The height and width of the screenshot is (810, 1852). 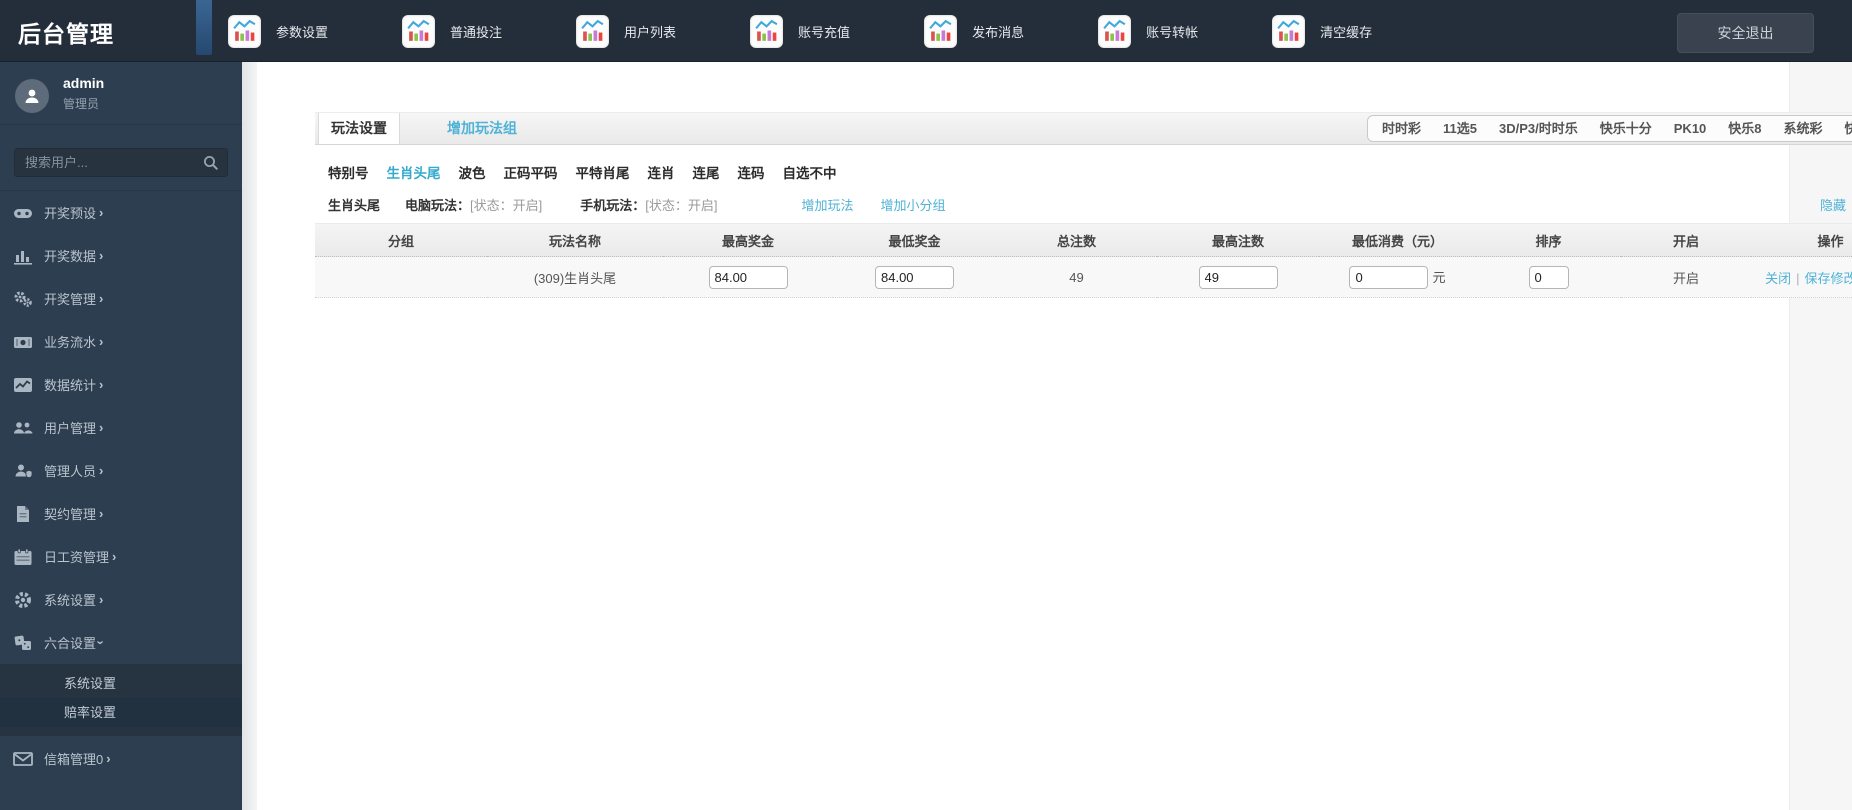 What do you see at coordinates (1397, 240) in the screenshot?
I see `col-header-min-cost: 最低消费（元）` at bounding box center [1397, 240].